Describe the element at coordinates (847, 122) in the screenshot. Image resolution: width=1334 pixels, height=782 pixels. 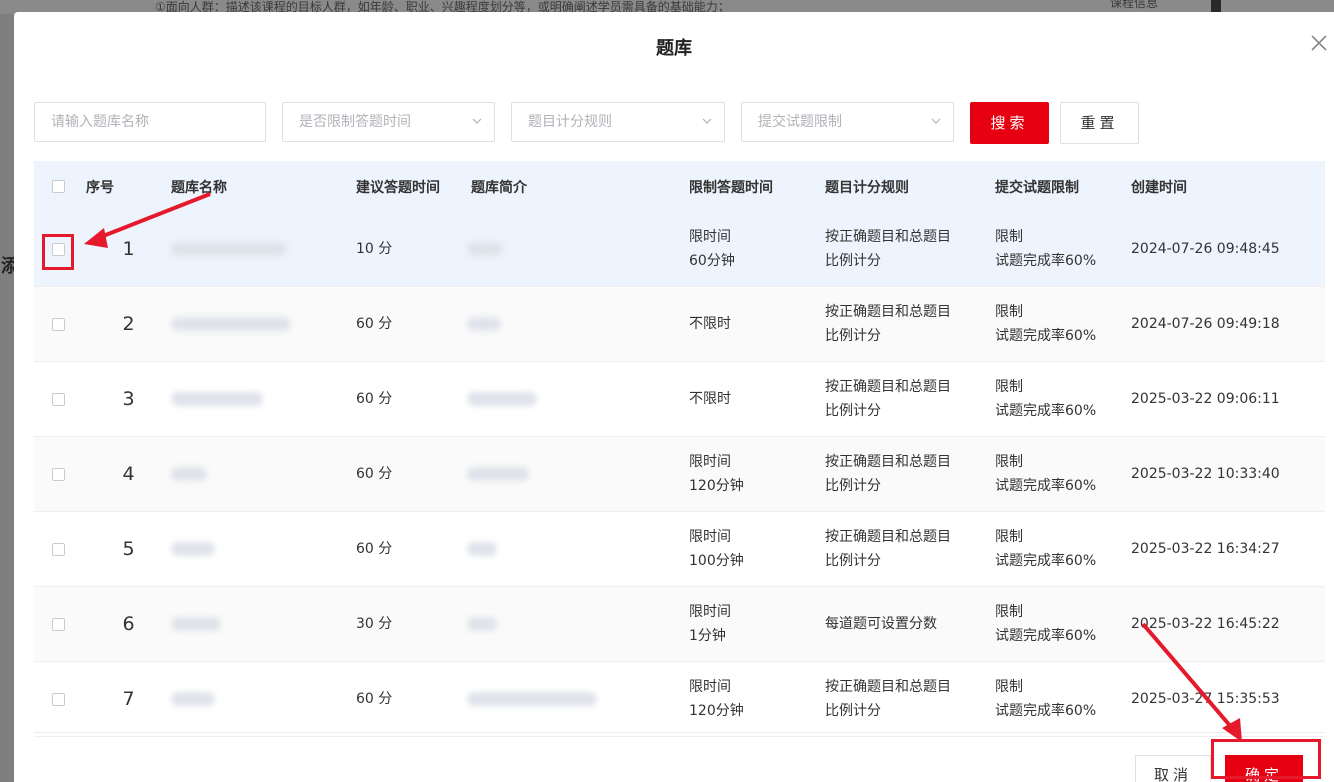
I see `submit-limit-select: 提交试题限制` at that location.